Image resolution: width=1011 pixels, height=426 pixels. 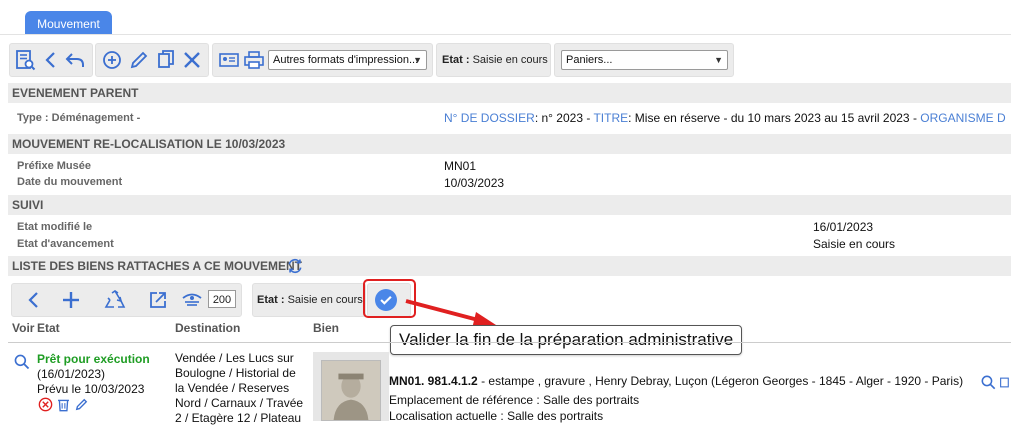 I want to click on print-formats-select: Autres formats d'impression... ▼, so click(x=347, y=60).